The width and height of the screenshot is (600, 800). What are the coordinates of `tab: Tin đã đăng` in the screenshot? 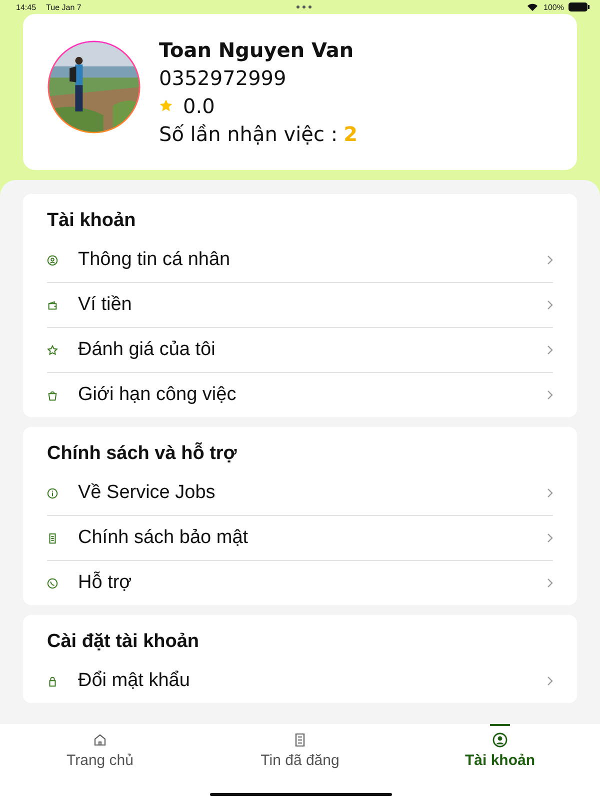 It's located at (300, 762).